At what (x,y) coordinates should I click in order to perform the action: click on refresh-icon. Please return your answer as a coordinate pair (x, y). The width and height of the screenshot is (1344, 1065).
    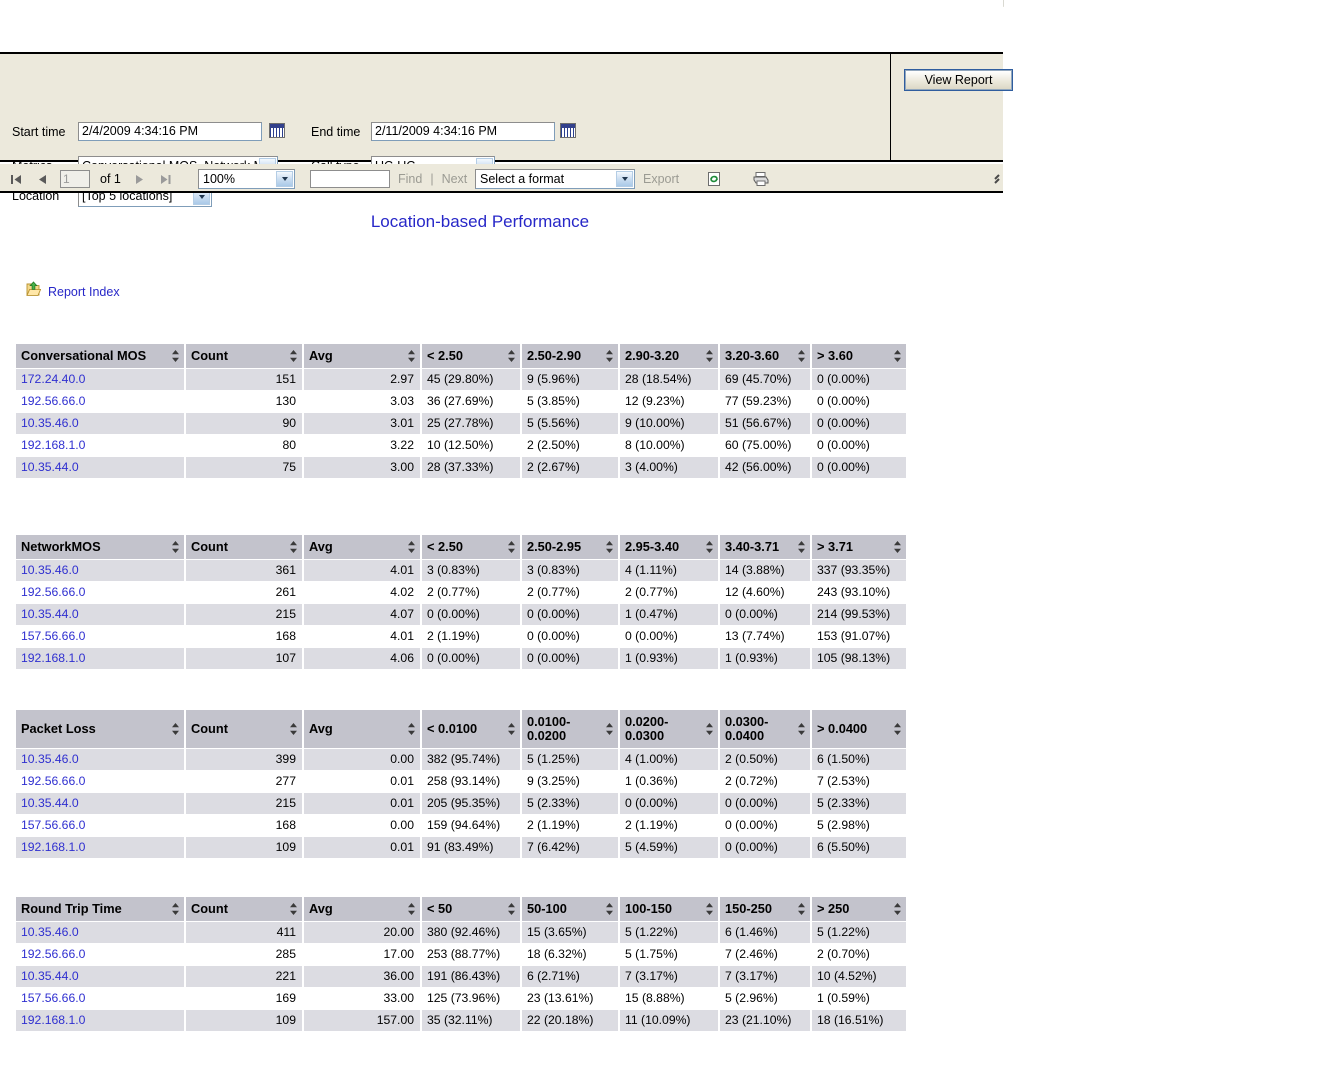
    Looking at the image, I should click on (714, 179).